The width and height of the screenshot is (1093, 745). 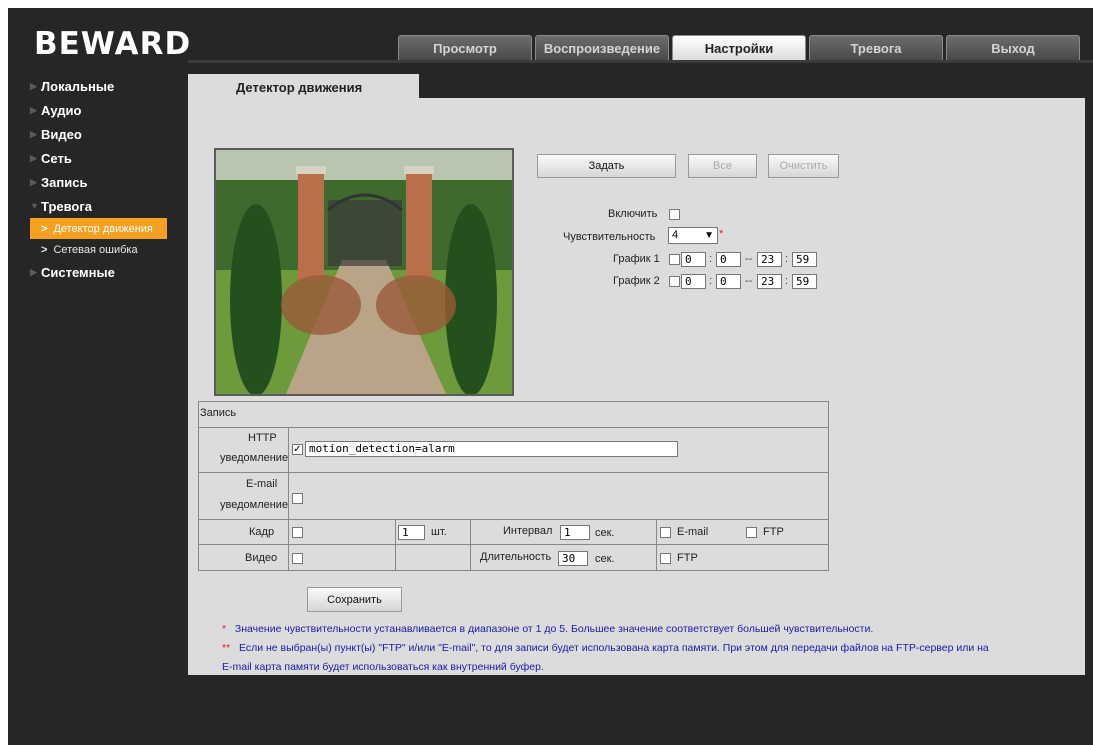 I want to click on email-label-line2: уведомление, so click(x=254, y=505).